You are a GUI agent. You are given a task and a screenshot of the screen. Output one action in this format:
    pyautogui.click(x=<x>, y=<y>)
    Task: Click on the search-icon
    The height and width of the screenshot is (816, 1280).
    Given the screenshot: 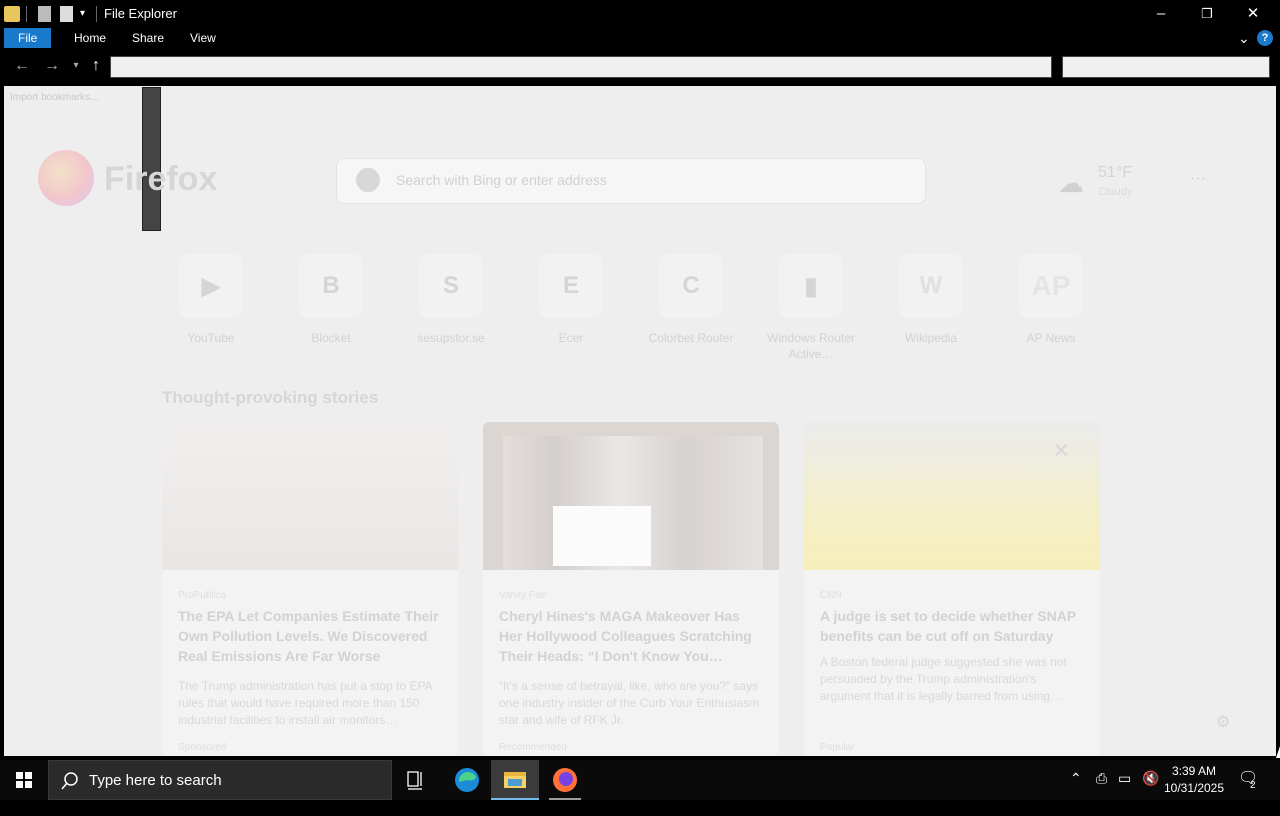 What is the action you would take?
    pyautogui.click(x=69, y=781)
    